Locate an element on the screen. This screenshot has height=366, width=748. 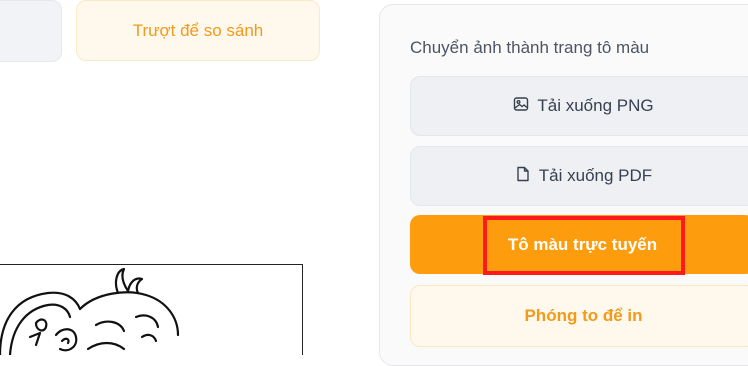
zoom-to-print-label: Phóng to để in is located at coordinates (583, 315).